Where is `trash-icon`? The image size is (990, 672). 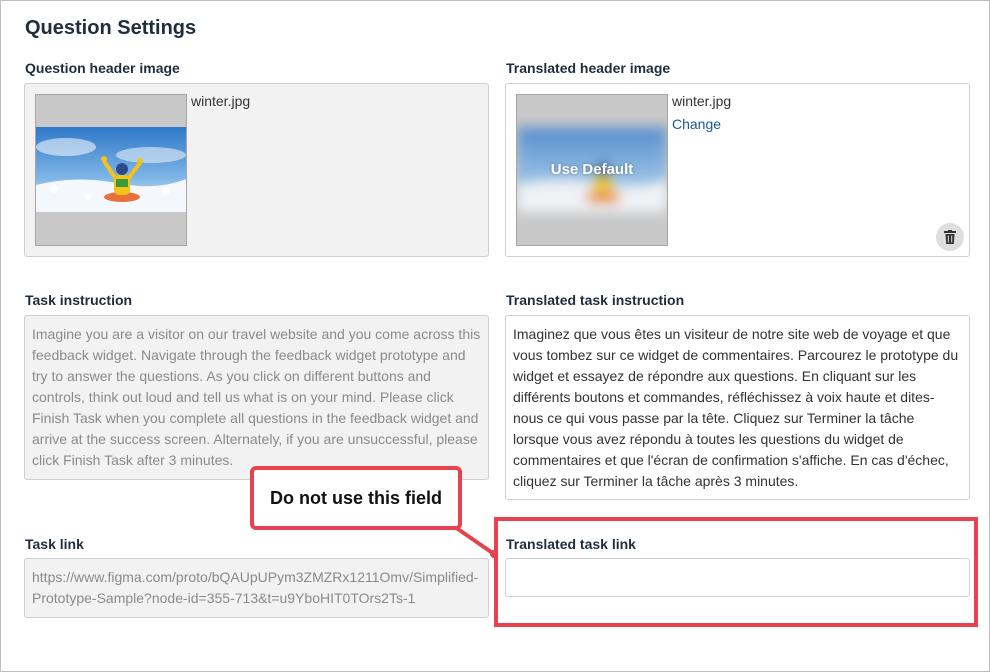 trash-icon is located at coordinates (950, 237).